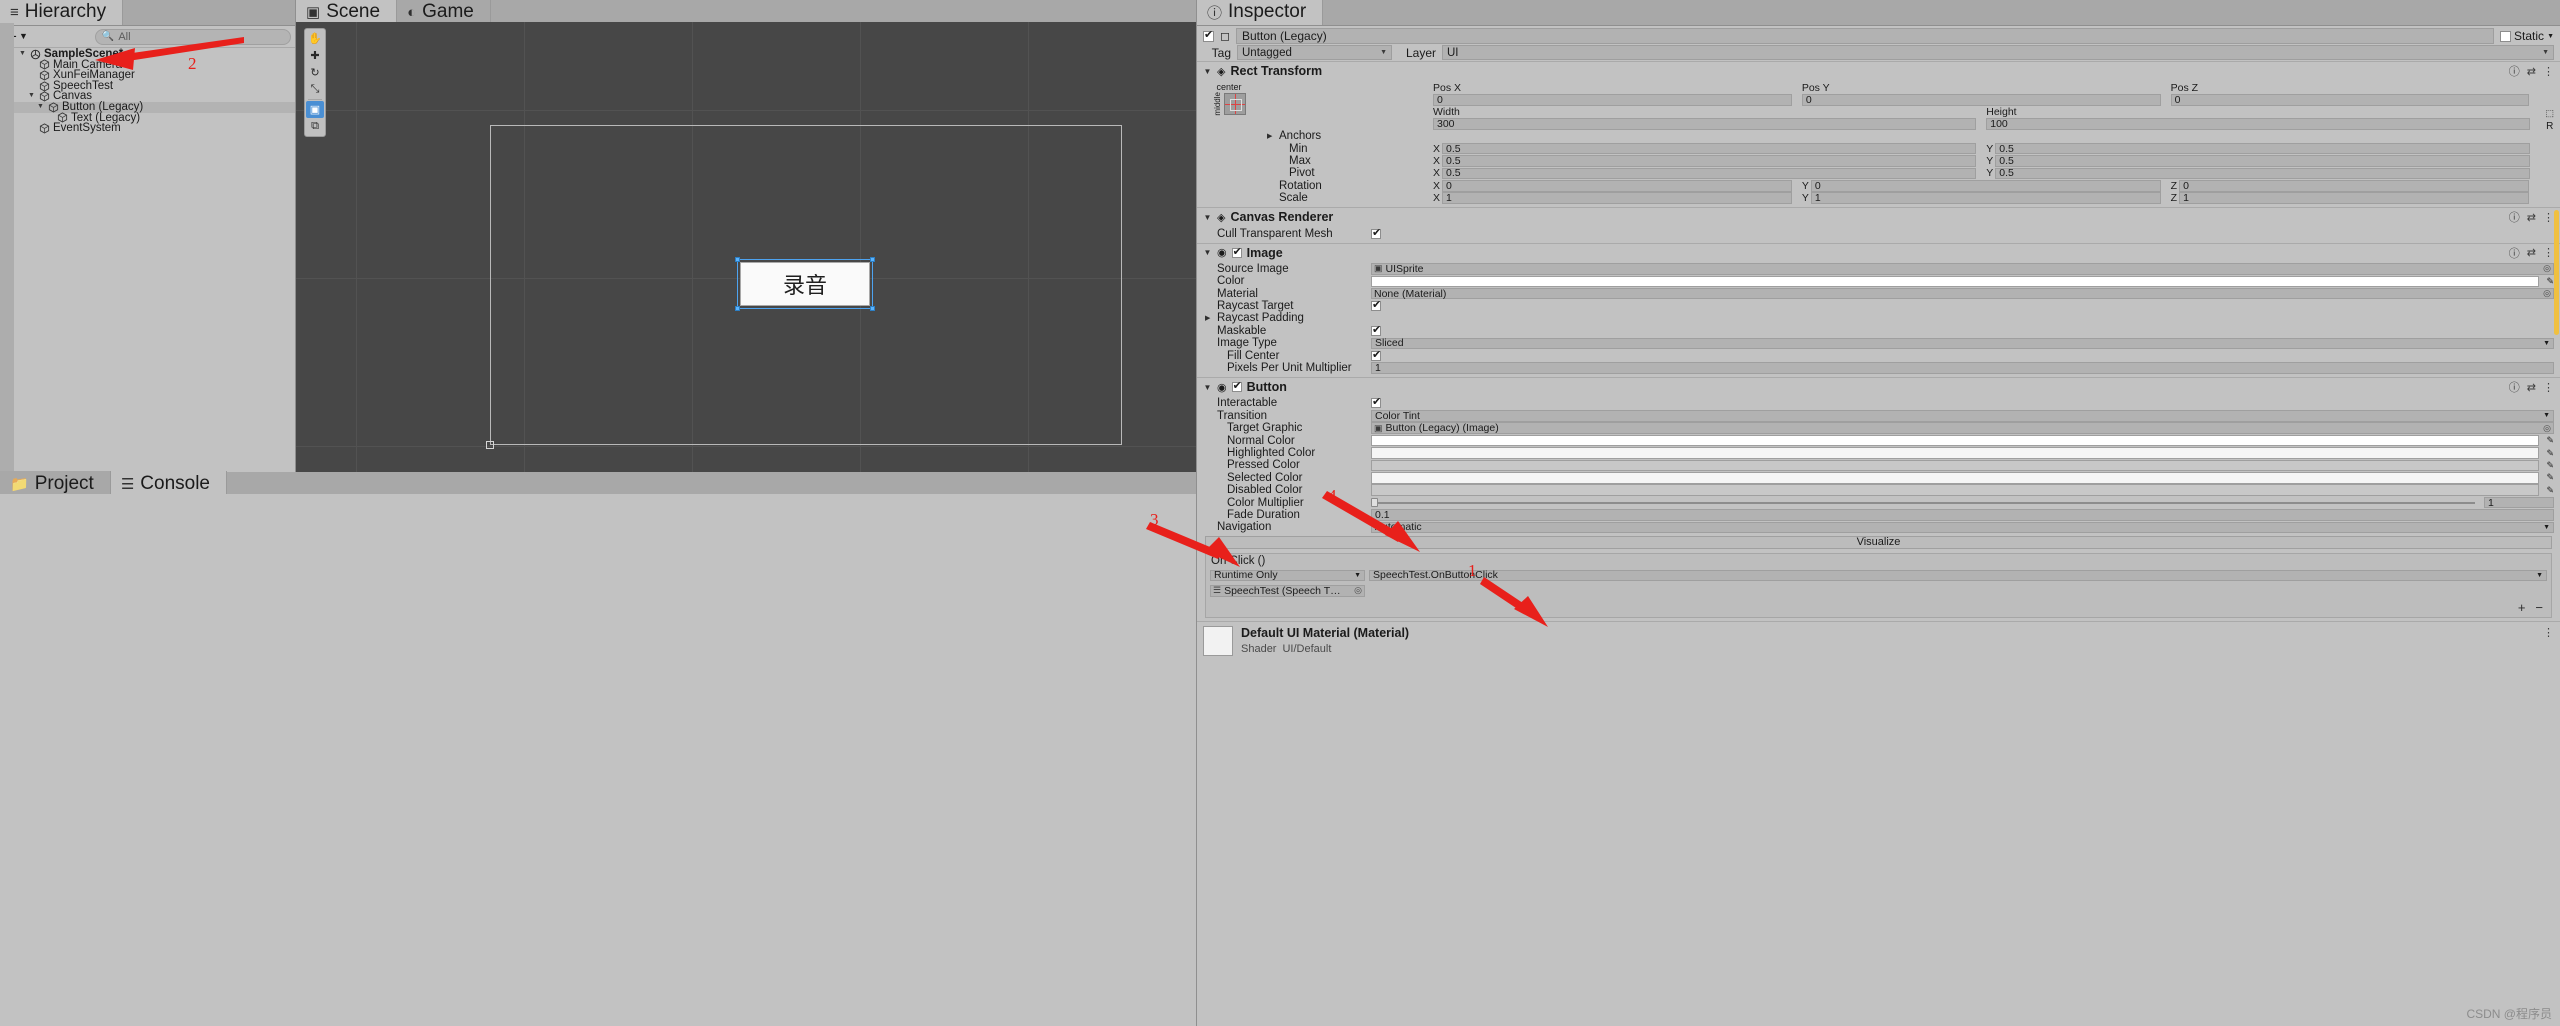 The height and width of the screenshot is (1026, 2560). Describe the element at coordinates (1962, 343) in the screenshot. I see `dropdown-image-type: Sliced ▼` at that location.